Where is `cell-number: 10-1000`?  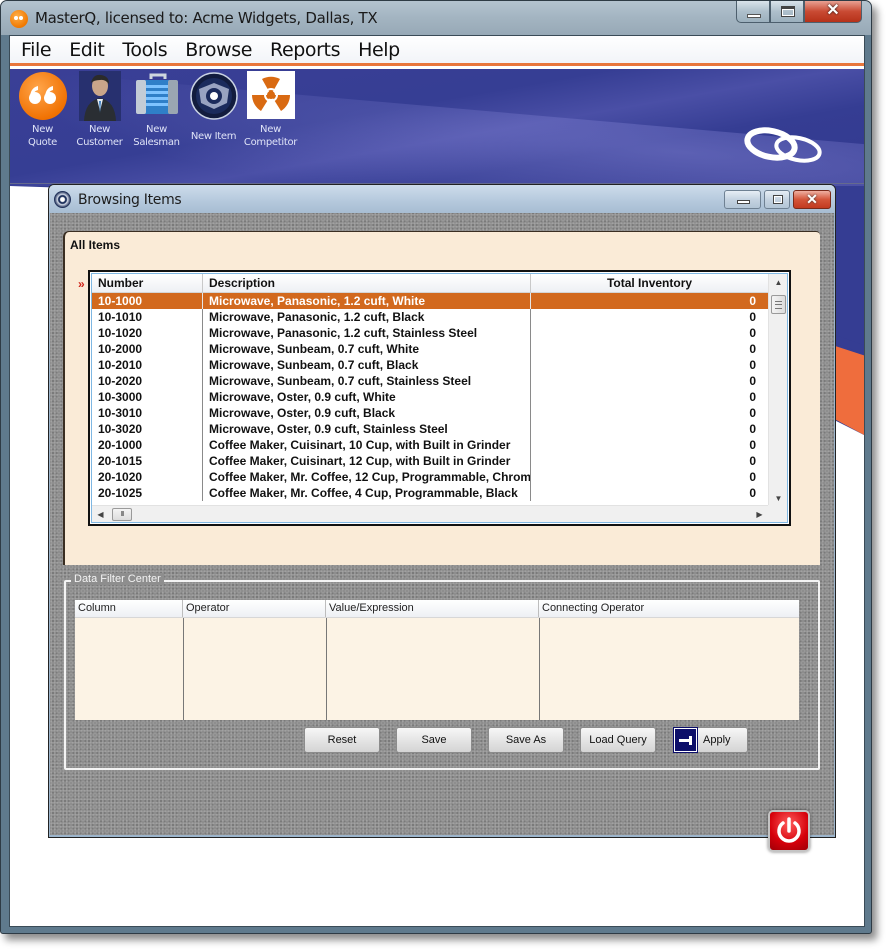
cell-number: 10-1000 is located at coordinates (147, 301).